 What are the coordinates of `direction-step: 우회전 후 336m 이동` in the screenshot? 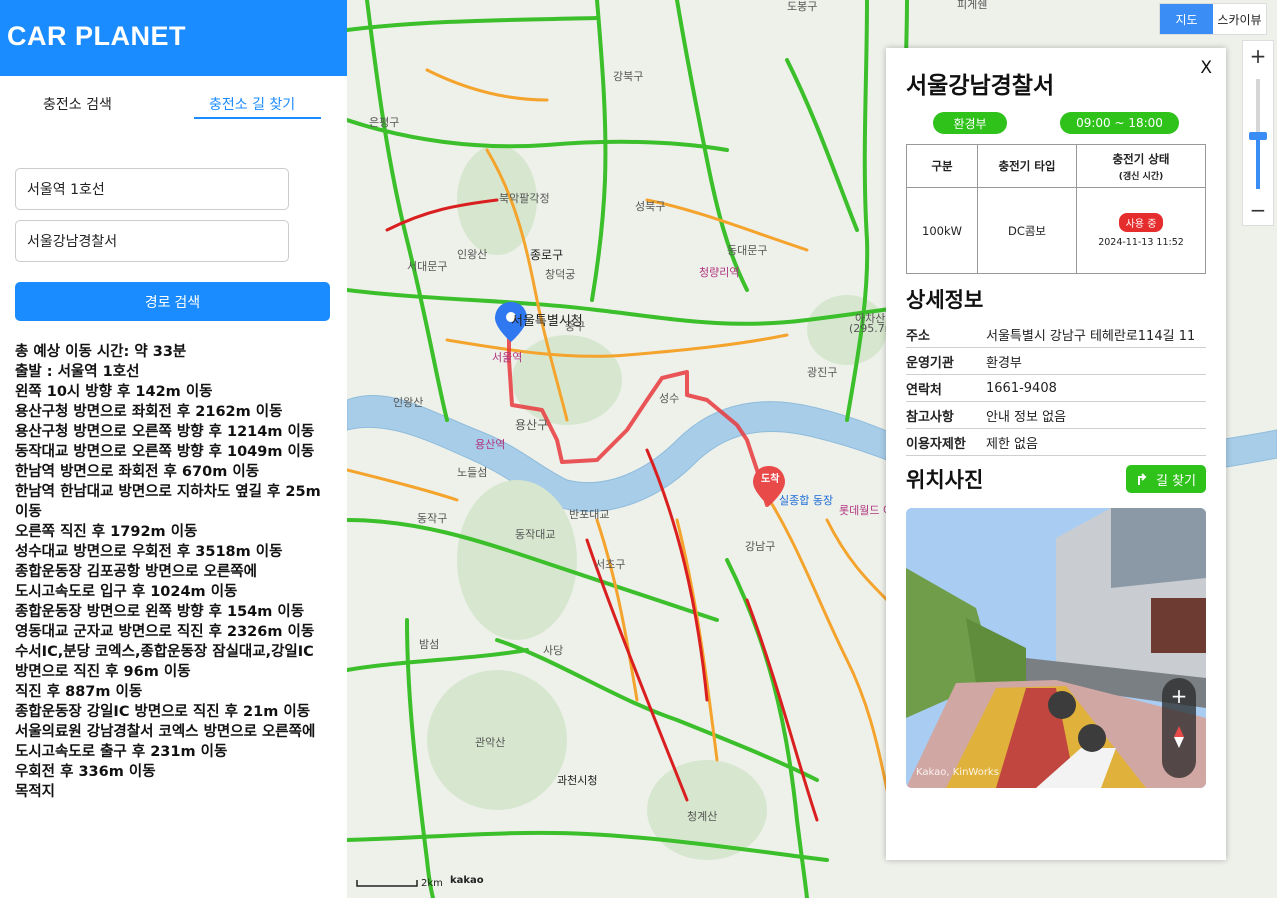 It's located at (85, 772).